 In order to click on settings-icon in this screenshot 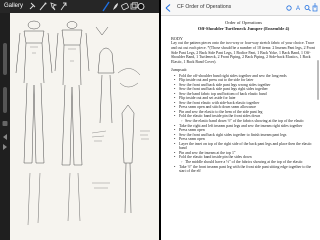, I will do `click(289, 8)`.